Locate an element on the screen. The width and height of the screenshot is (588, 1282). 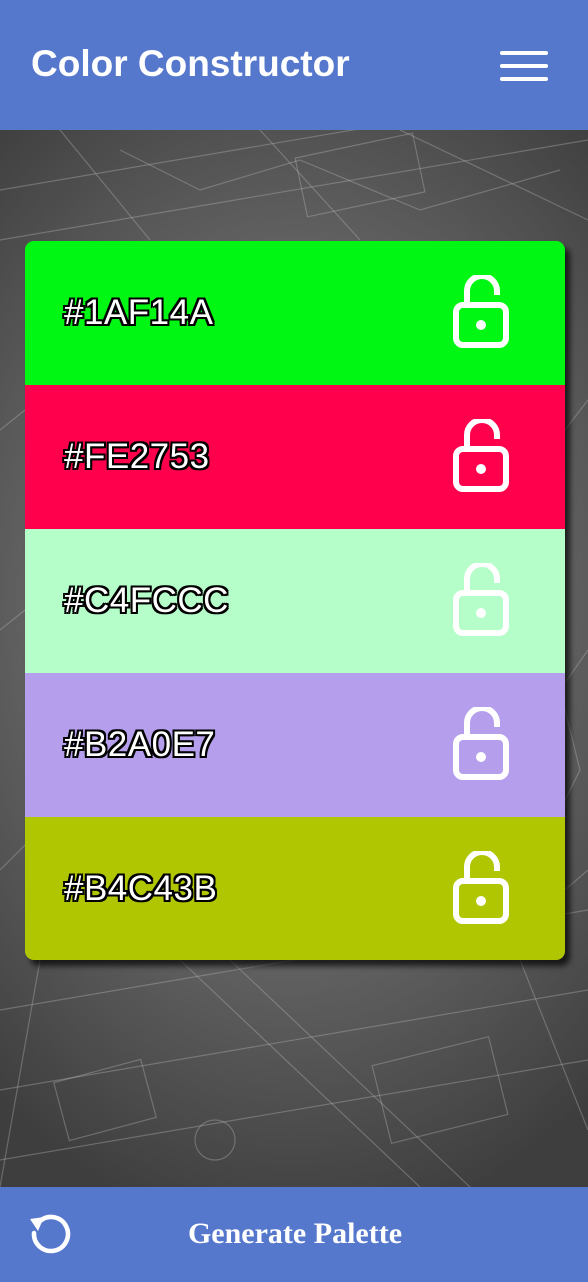
app-title: Color Constructor is located at coordinates (190, 63).